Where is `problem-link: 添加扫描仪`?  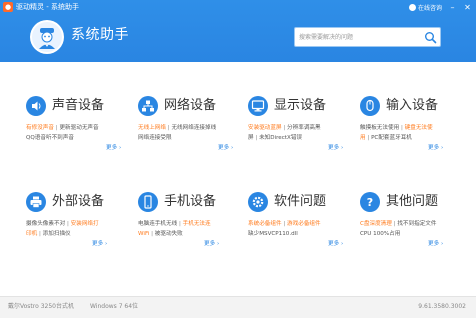 problem-link: 添加扫描仪 is located at coordinates (57, 234).